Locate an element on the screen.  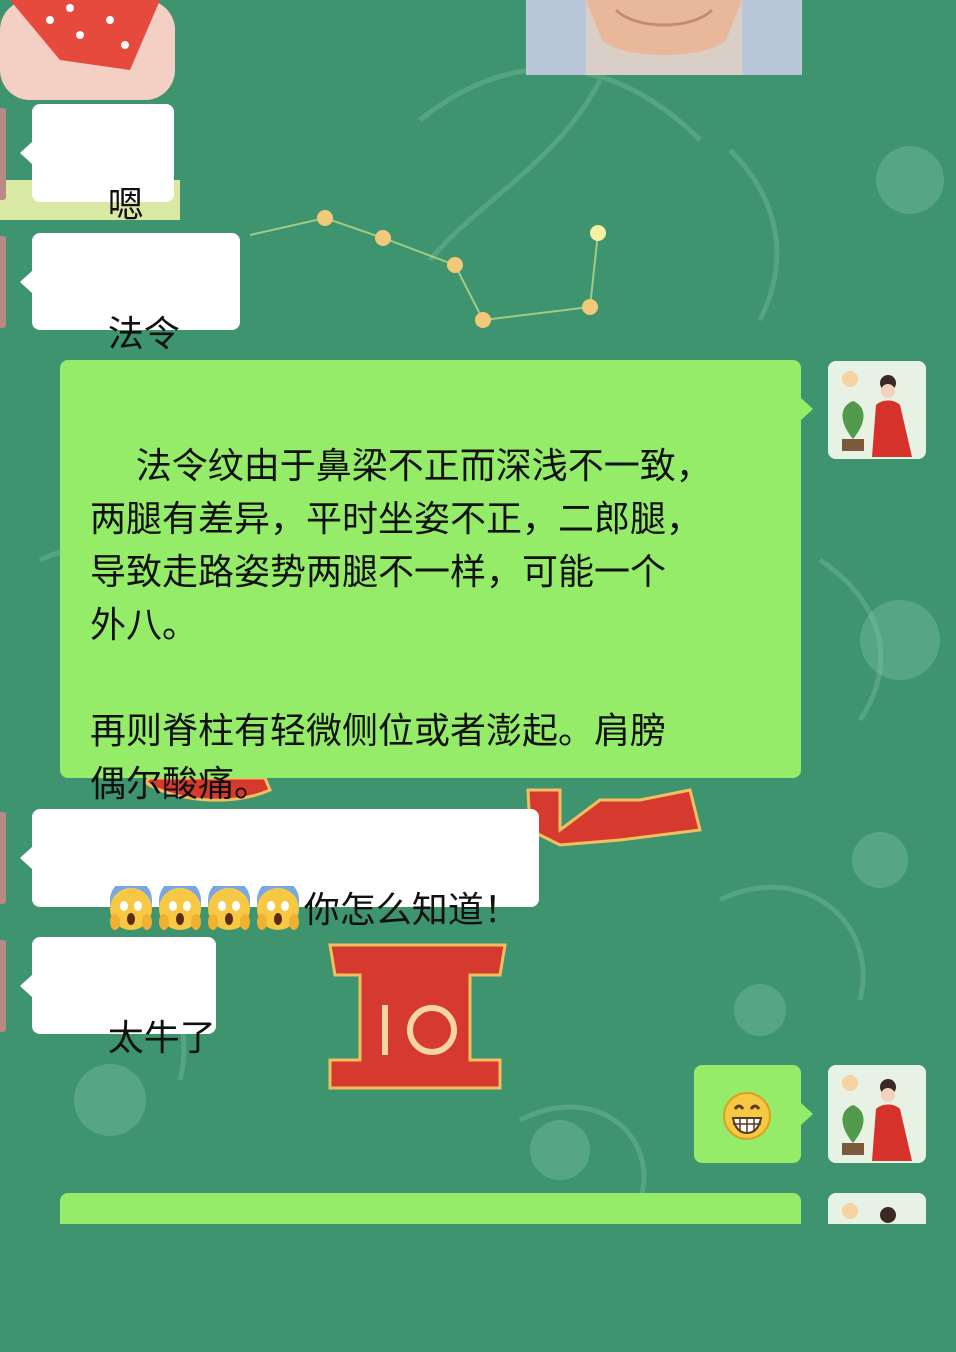
image-message is located at coordinates (664, 37).